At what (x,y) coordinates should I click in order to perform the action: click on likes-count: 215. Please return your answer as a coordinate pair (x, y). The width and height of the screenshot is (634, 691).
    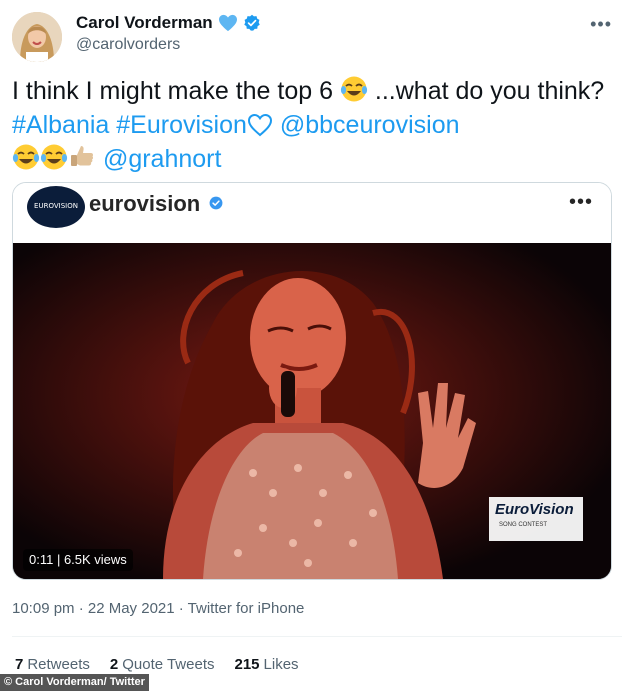
    Looking at the image, I should click on (247, 664).